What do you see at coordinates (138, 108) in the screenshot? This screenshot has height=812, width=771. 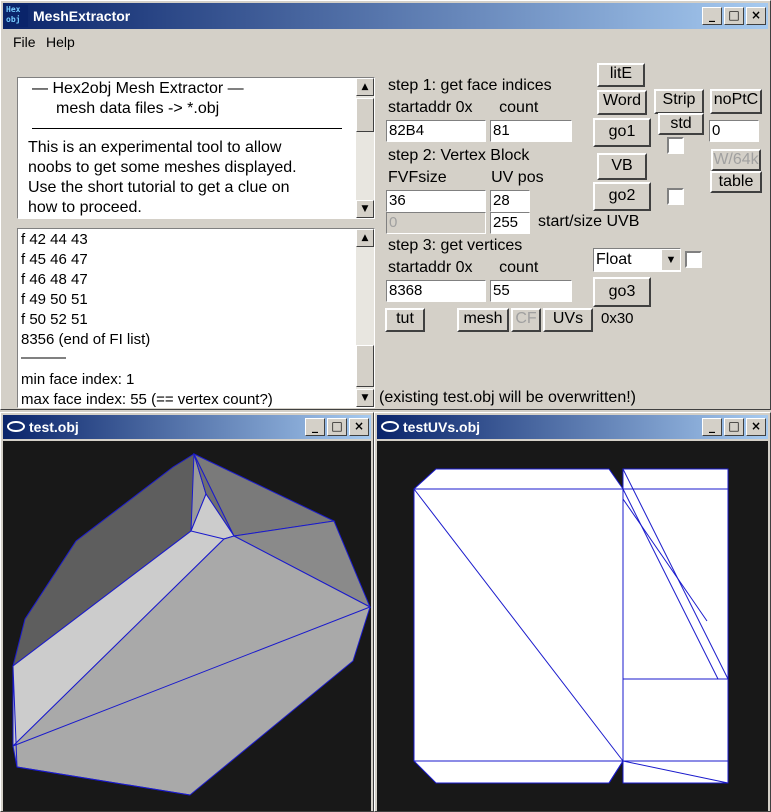 I see `info-subheading: mesh data files -> *.obj` at bounding box center [138, 108].